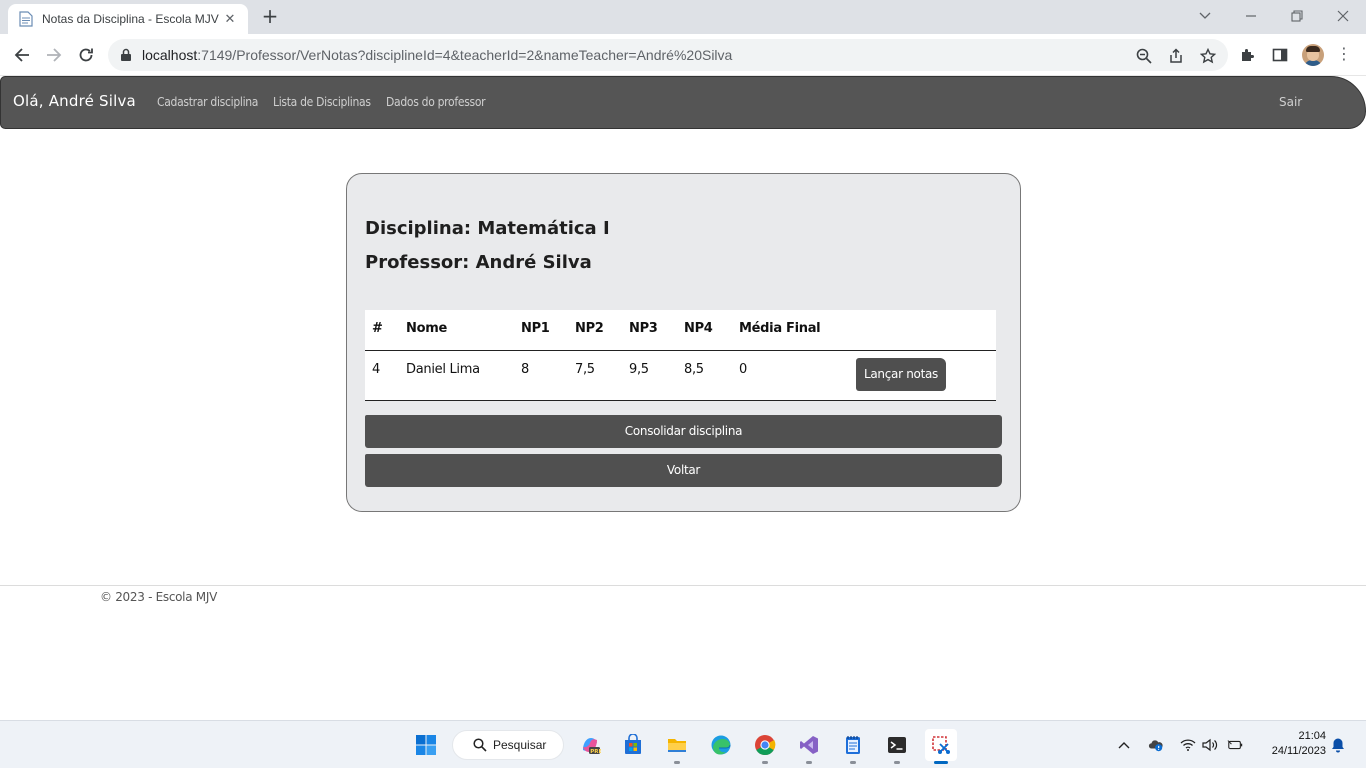  Describe the element at coordinates (1188, 745) in the screenshot. I see `wifi-icon` at that location.